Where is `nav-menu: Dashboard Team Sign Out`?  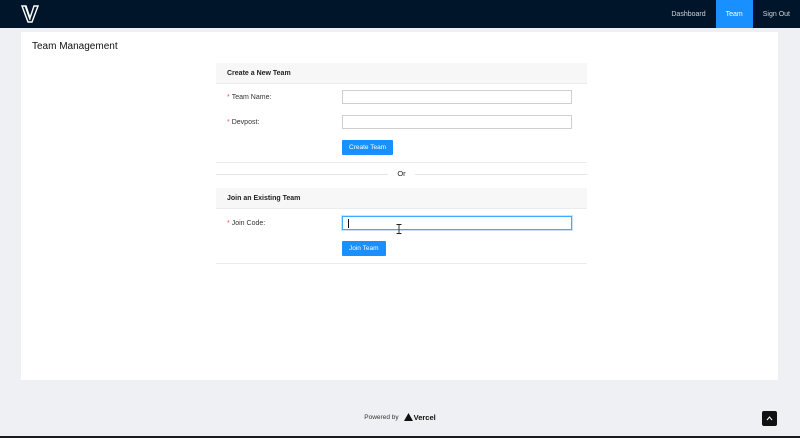 nav-menu: Dashboard Team Sign Out is located at coordinates (730, 14).